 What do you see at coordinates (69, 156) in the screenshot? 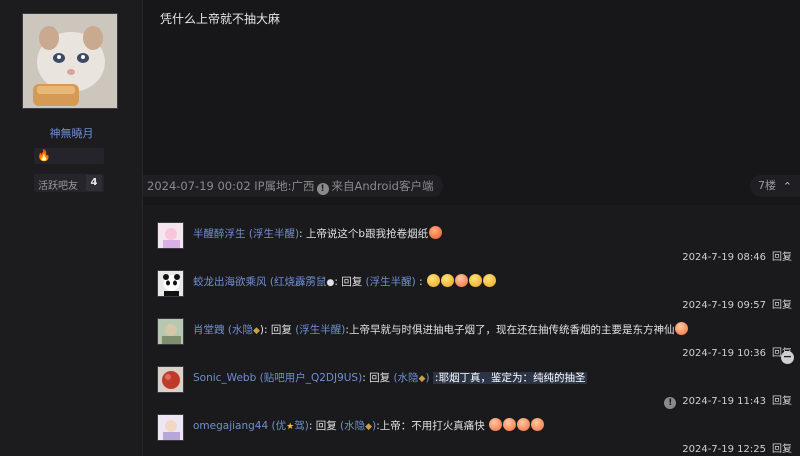
I see `author-badge: 🔥` at bounding box center [69, 156].